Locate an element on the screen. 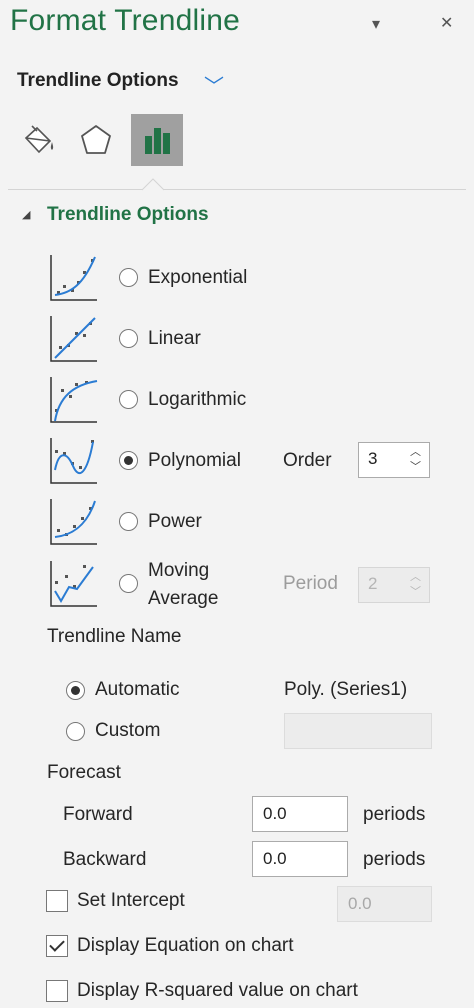 The image size is (474, 1008). backward-value: 0.0 is located at coordinates (275, 859).